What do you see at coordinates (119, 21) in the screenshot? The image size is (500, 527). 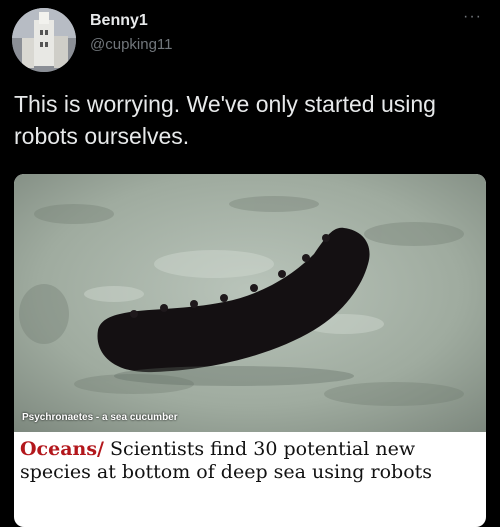 I see `display-name: Benny1` at bounding box center [119, 21].